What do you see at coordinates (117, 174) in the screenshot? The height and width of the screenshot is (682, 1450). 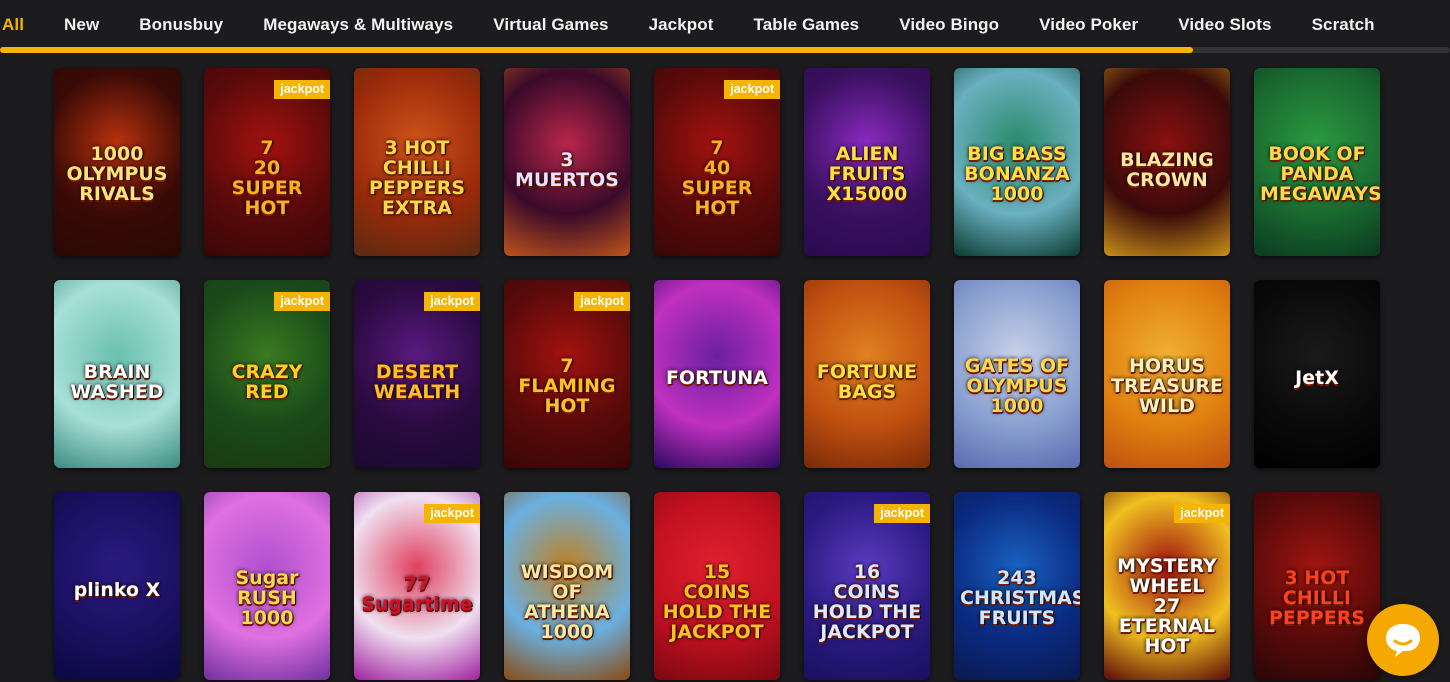 I see `game-title: 1000 OLYMPUS RIVALS` at bounding box center [117, 174].